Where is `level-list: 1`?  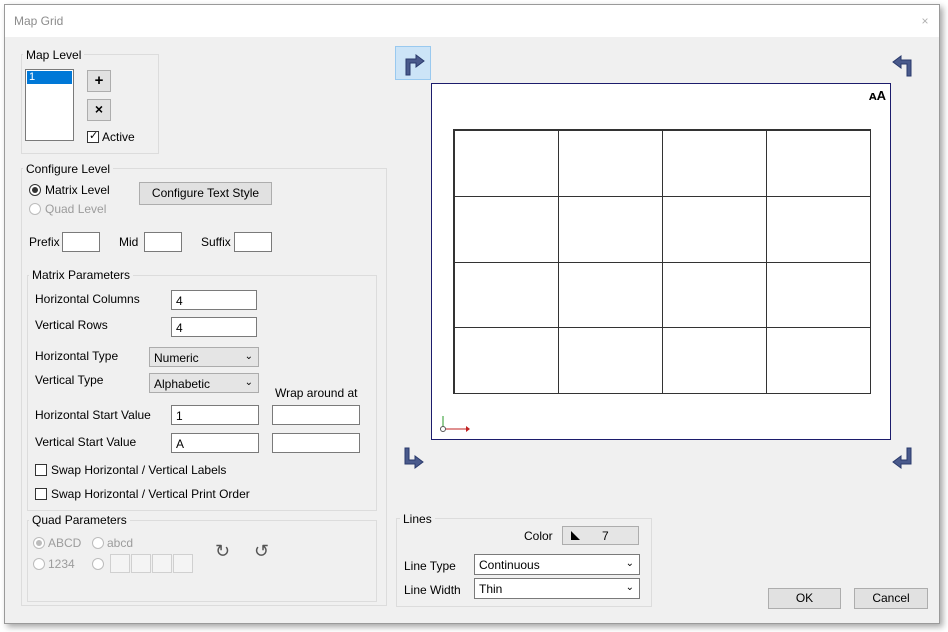 level-list: 1 is located at coordinates (49, 105).